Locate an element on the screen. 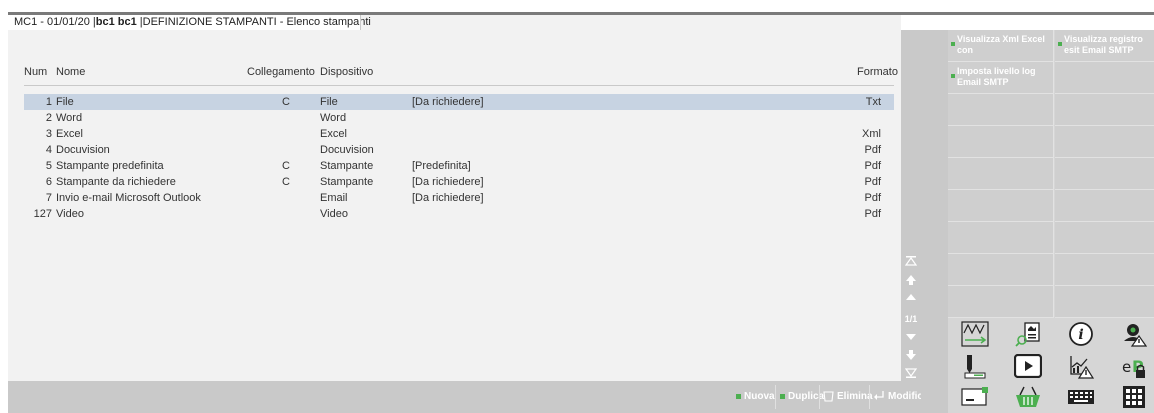  scroll-page-down-icon is located at coordinates (911, 356).